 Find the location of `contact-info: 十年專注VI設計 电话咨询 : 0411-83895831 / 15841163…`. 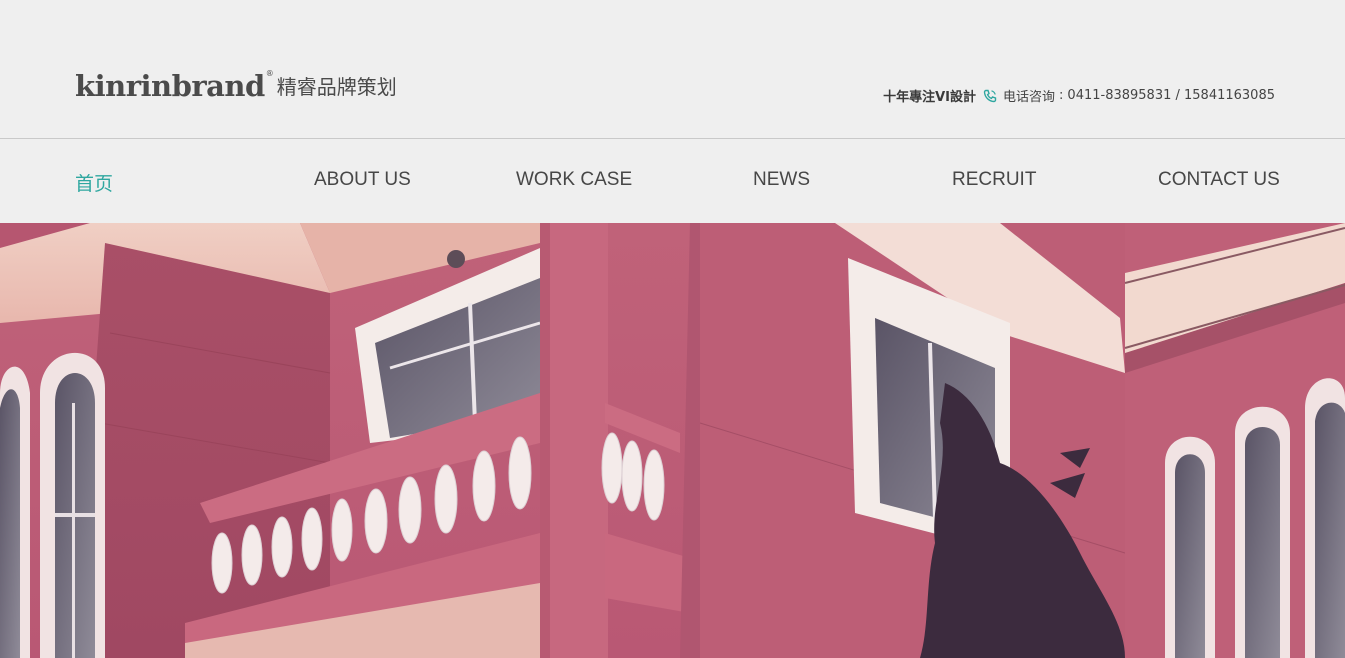

contact-info: 十年專注VI設計 电话咨询 : 0411-83895831 / 15841163… is located at coordinates (1079, 95).